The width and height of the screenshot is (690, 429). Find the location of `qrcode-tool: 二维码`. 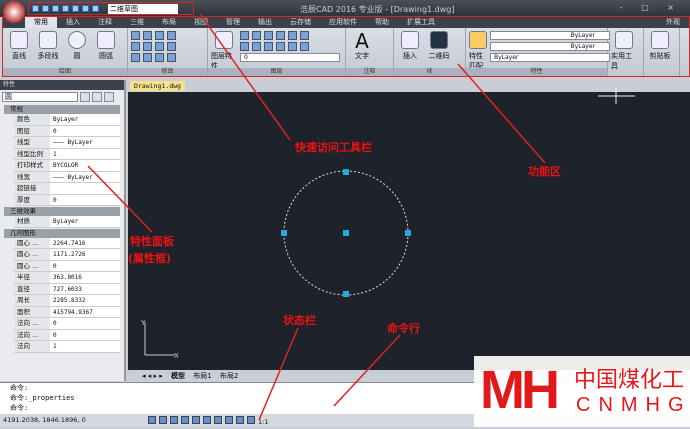

qrcode-tool: 二维码 is located at coordinates (439, 46).